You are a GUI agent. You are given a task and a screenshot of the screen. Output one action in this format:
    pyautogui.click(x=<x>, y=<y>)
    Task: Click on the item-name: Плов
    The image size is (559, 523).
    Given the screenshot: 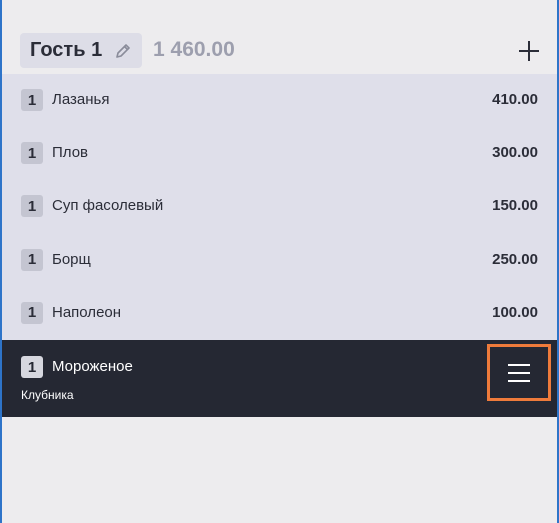 What is the action you would take?
    pyautogui.click(x=70, y=153)
    